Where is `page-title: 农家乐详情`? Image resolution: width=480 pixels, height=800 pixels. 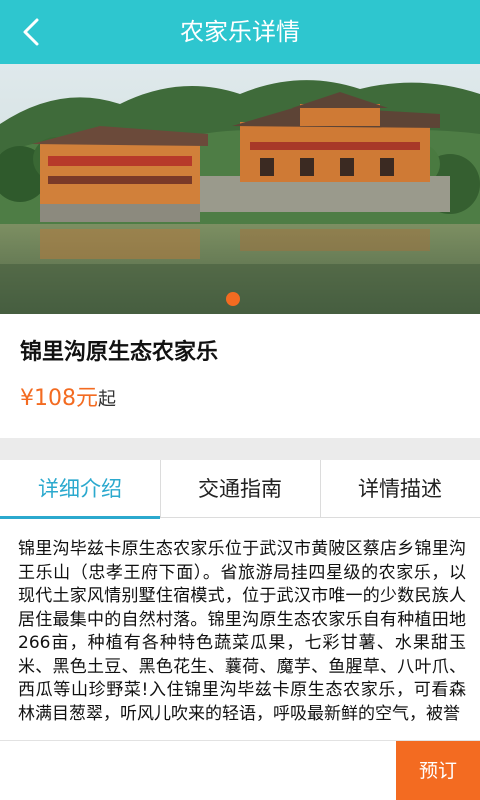
page-title: 农家乐详情 is located at coordinates (240, 32).